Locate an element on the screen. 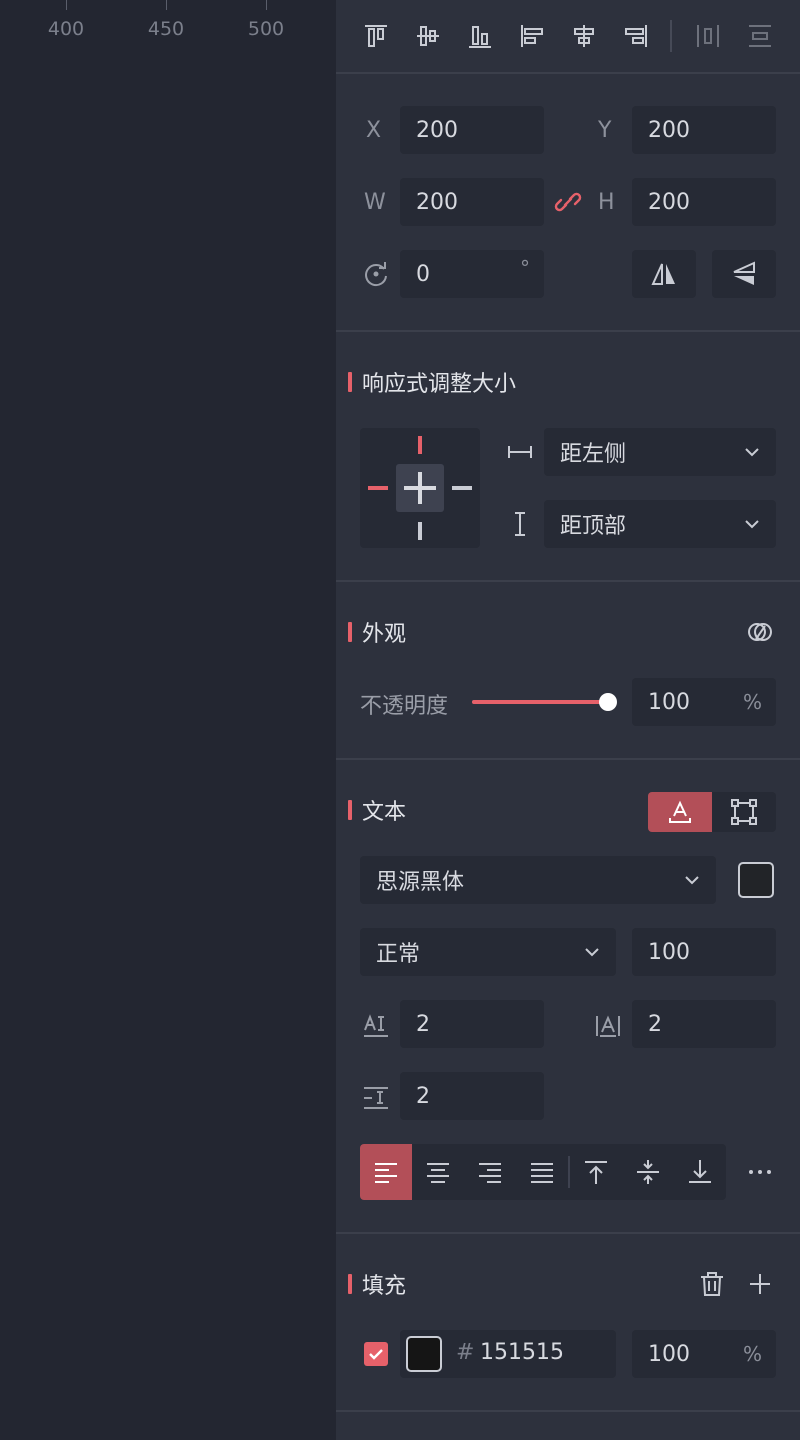 The image size is (800, 1440). line-height-icon is located at coordinates (376, 1098).